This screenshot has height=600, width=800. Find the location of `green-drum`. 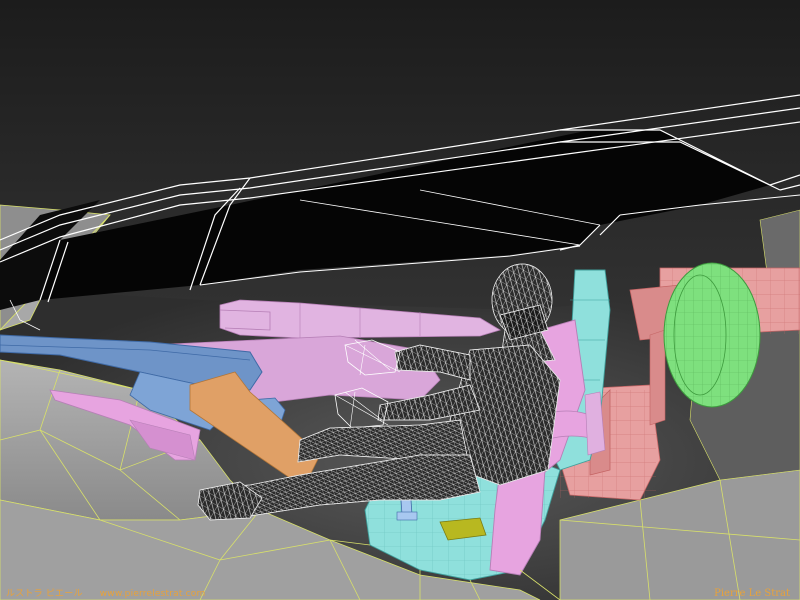

green-drum is located at coordinates (712, 335).